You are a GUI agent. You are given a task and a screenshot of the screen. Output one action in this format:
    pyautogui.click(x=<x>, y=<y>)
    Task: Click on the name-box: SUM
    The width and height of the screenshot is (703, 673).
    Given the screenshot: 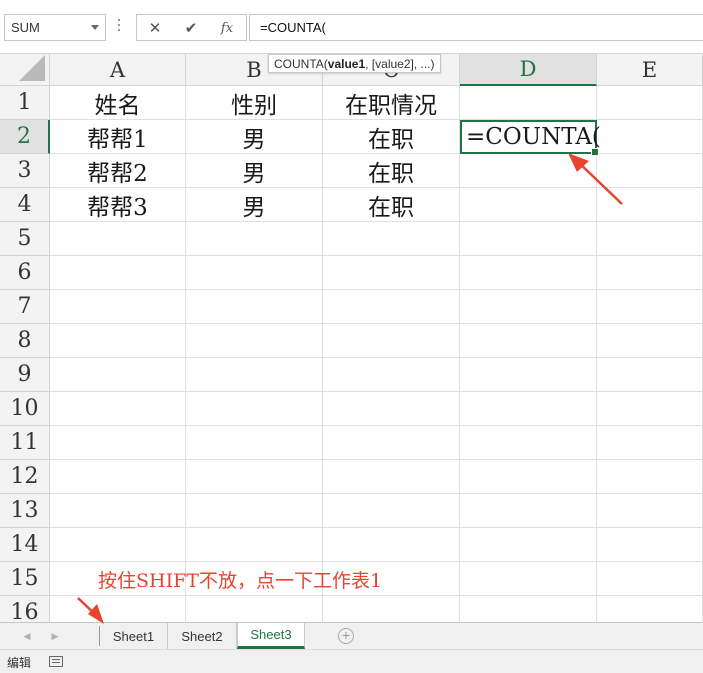 What is the action you would take?
    pyautogui.click(x=55, y=27)
    